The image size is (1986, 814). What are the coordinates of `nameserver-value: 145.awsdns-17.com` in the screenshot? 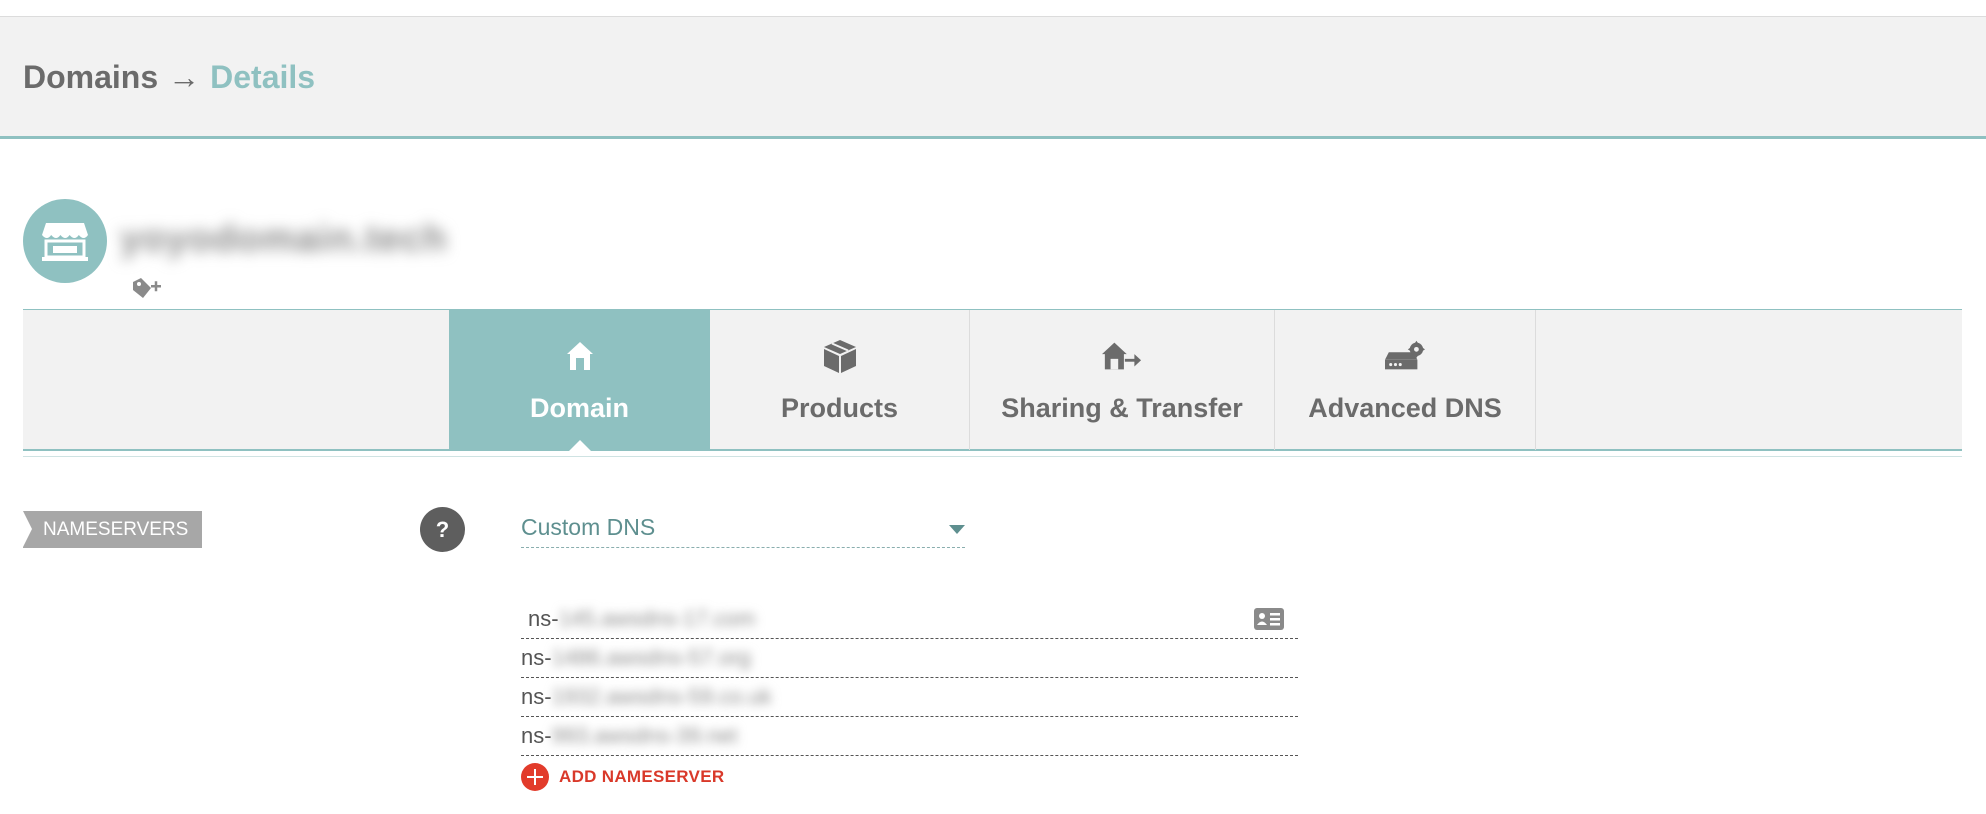 It's located at (657, 618).